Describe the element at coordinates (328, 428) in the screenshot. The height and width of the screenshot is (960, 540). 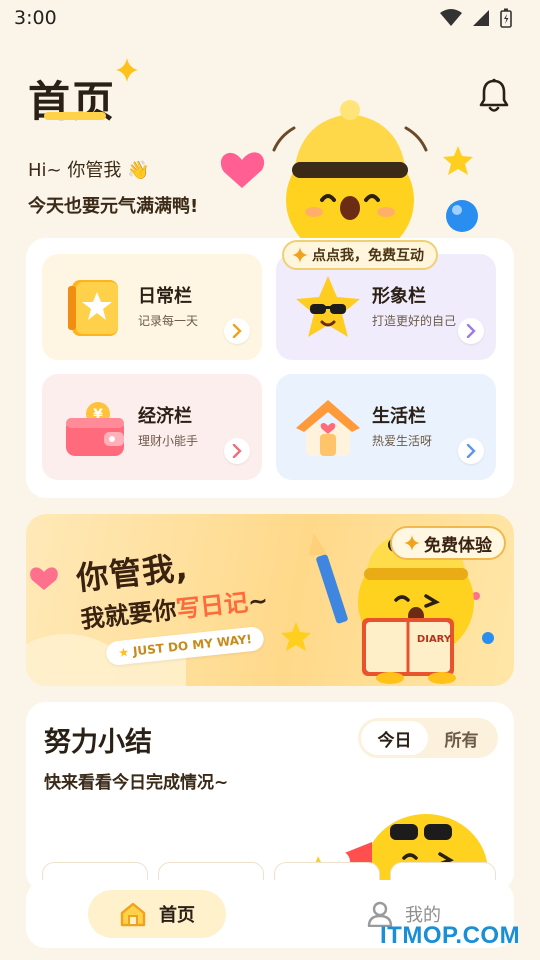
I see `house-icon` at that location.